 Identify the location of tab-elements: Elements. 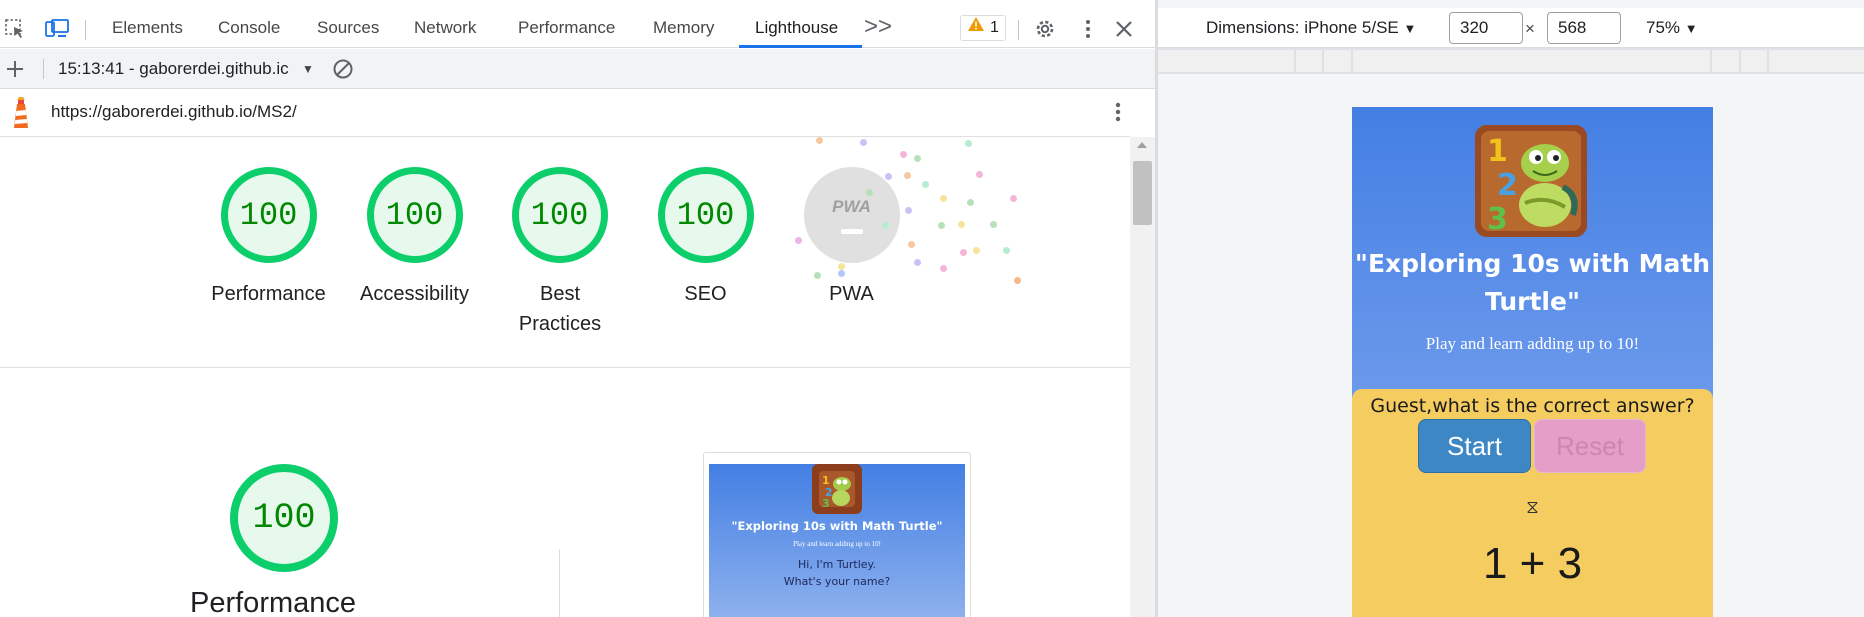
(147, 28).